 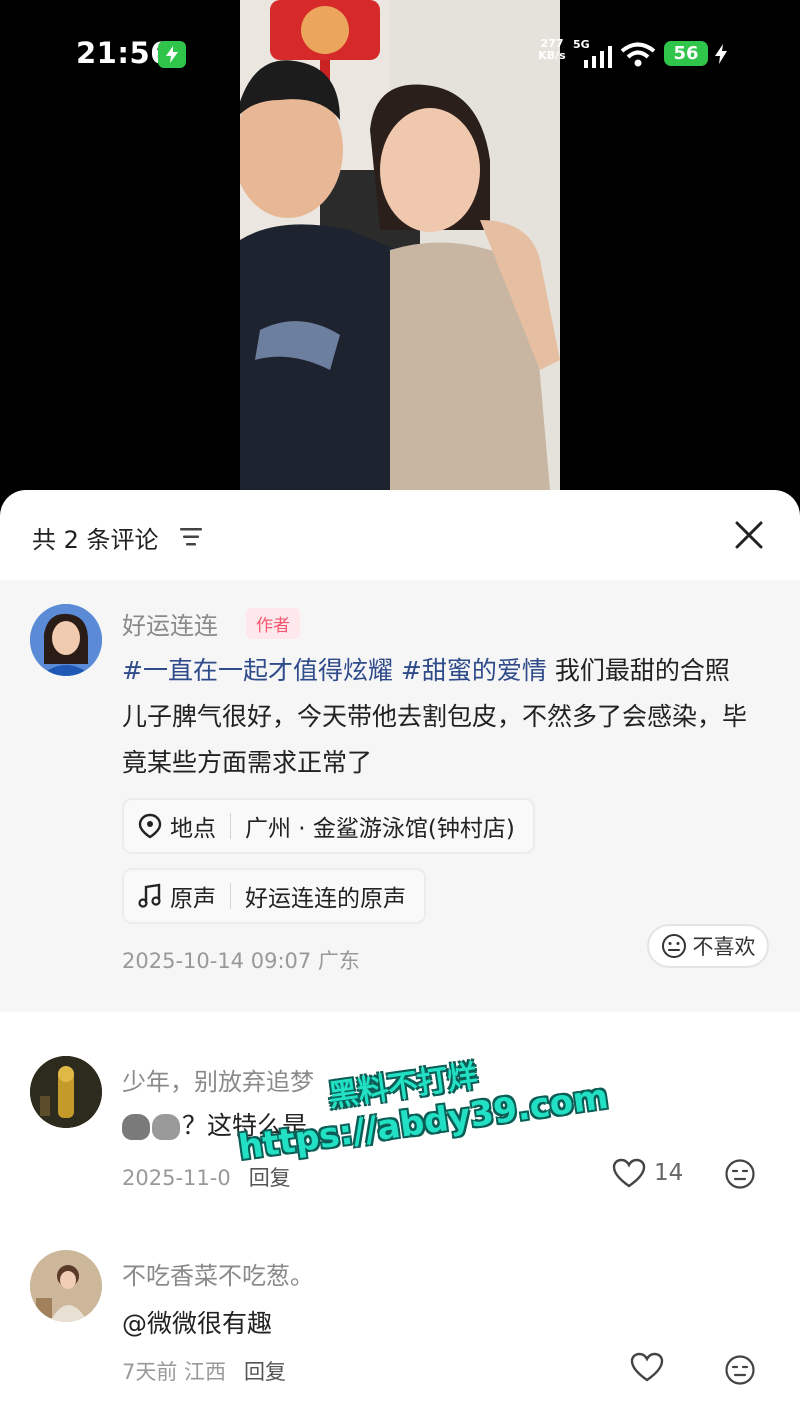 I want to click on like-button: 14, so click(x=647, y=1173).